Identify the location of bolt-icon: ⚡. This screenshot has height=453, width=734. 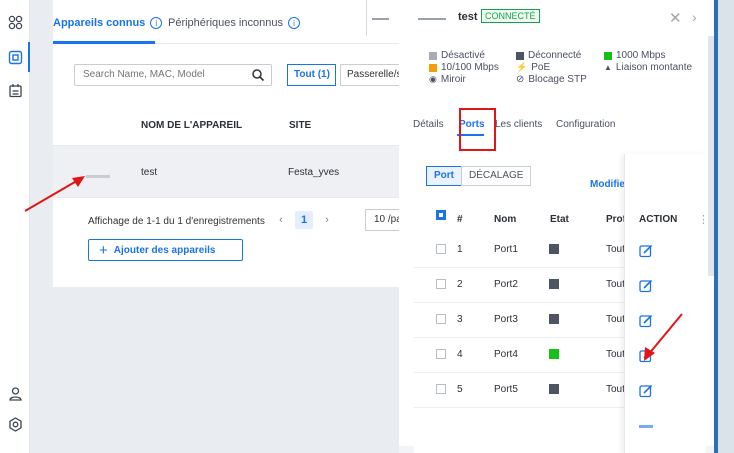
(522, 67).